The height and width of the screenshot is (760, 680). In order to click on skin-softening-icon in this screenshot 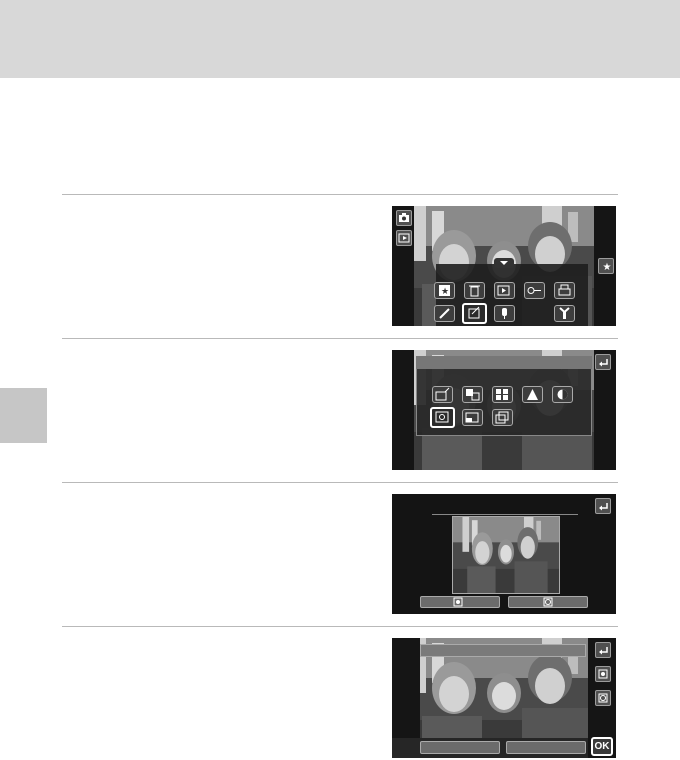, I will do `click(502, 394)`.